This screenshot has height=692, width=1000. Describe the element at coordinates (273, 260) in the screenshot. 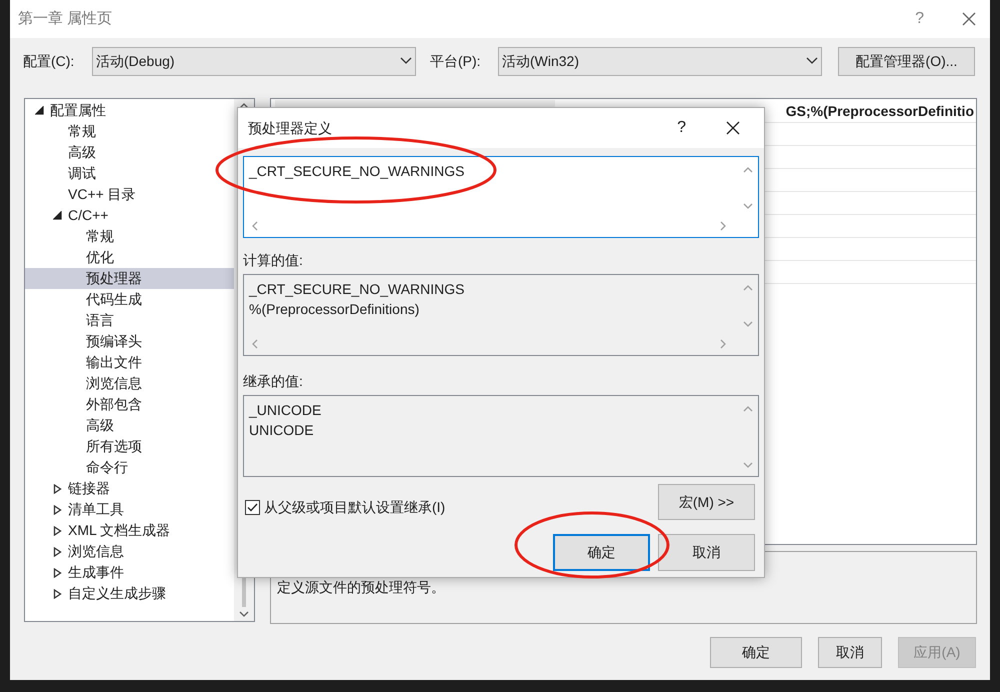

I see `computed-values-label: 计算的值:` at that location.